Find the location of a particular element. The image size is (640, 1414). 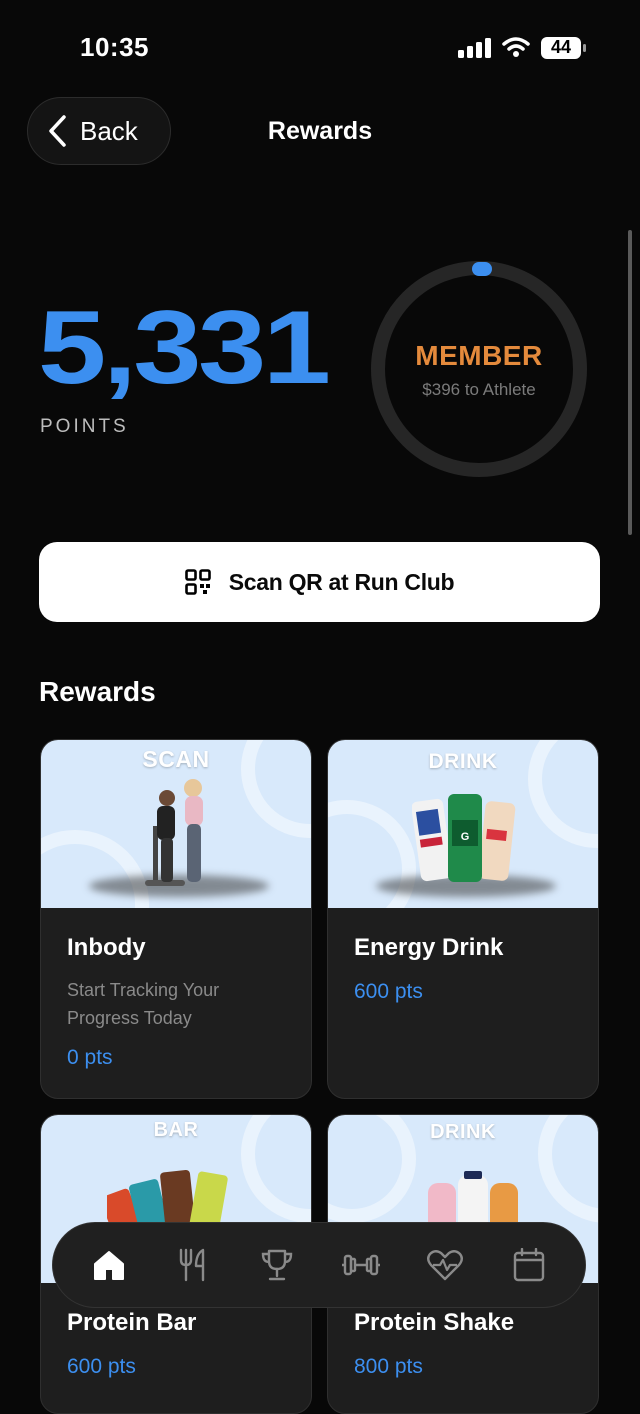

tier-name: MEMBER is located at coordinates (479, 355).